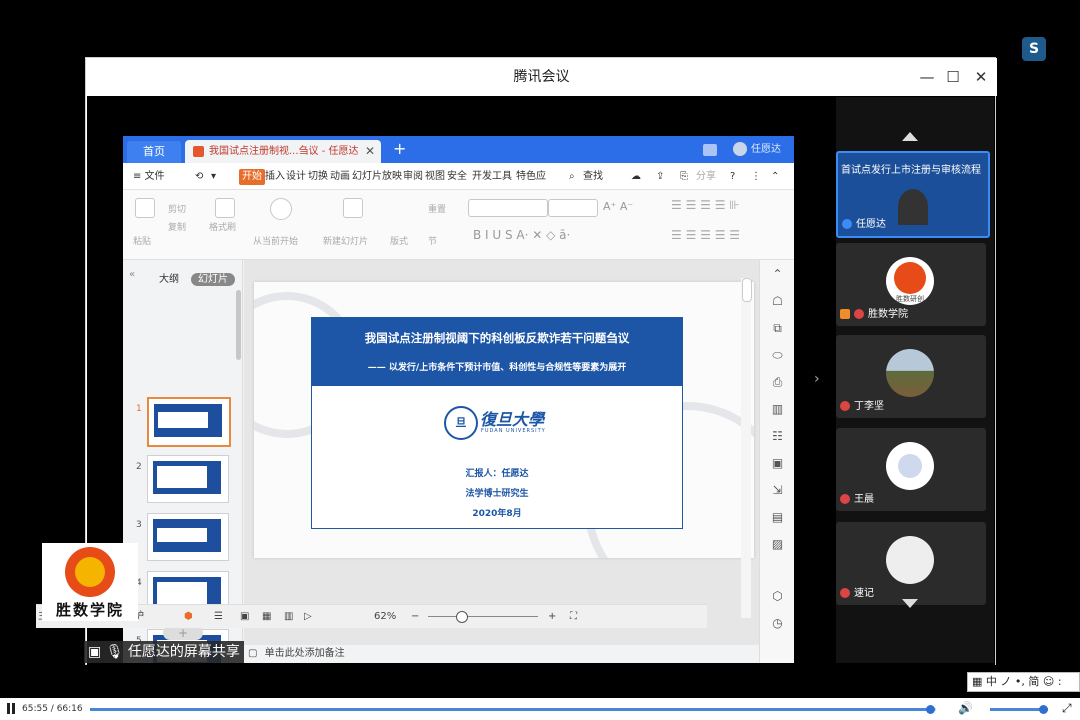 This screenshot has height=720, width=1080. Describe the element at coordinates (318, 176) in the screenshot. I see `menu-transition: 切换` at that location.